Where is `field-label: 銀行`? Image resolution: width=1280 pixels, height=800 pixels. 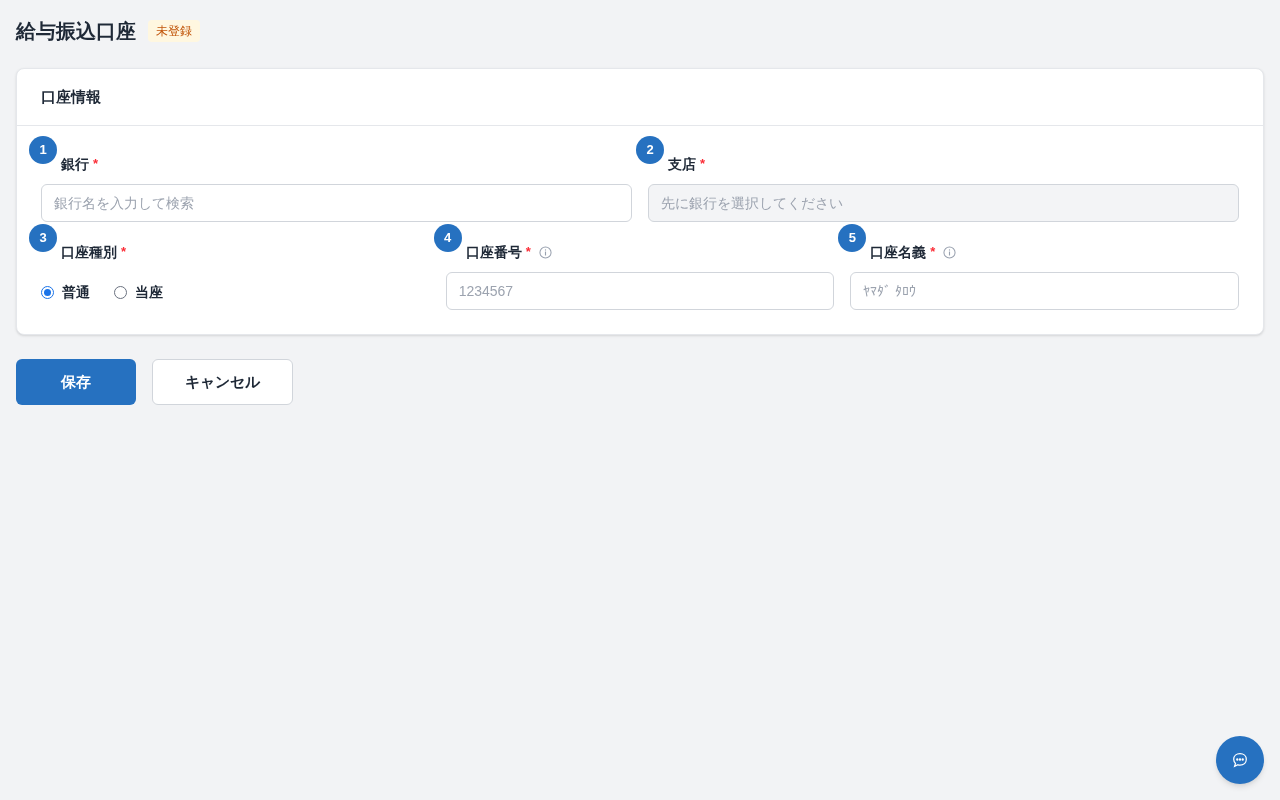 field-label: 銀行 is located at coordinates (75, 164).